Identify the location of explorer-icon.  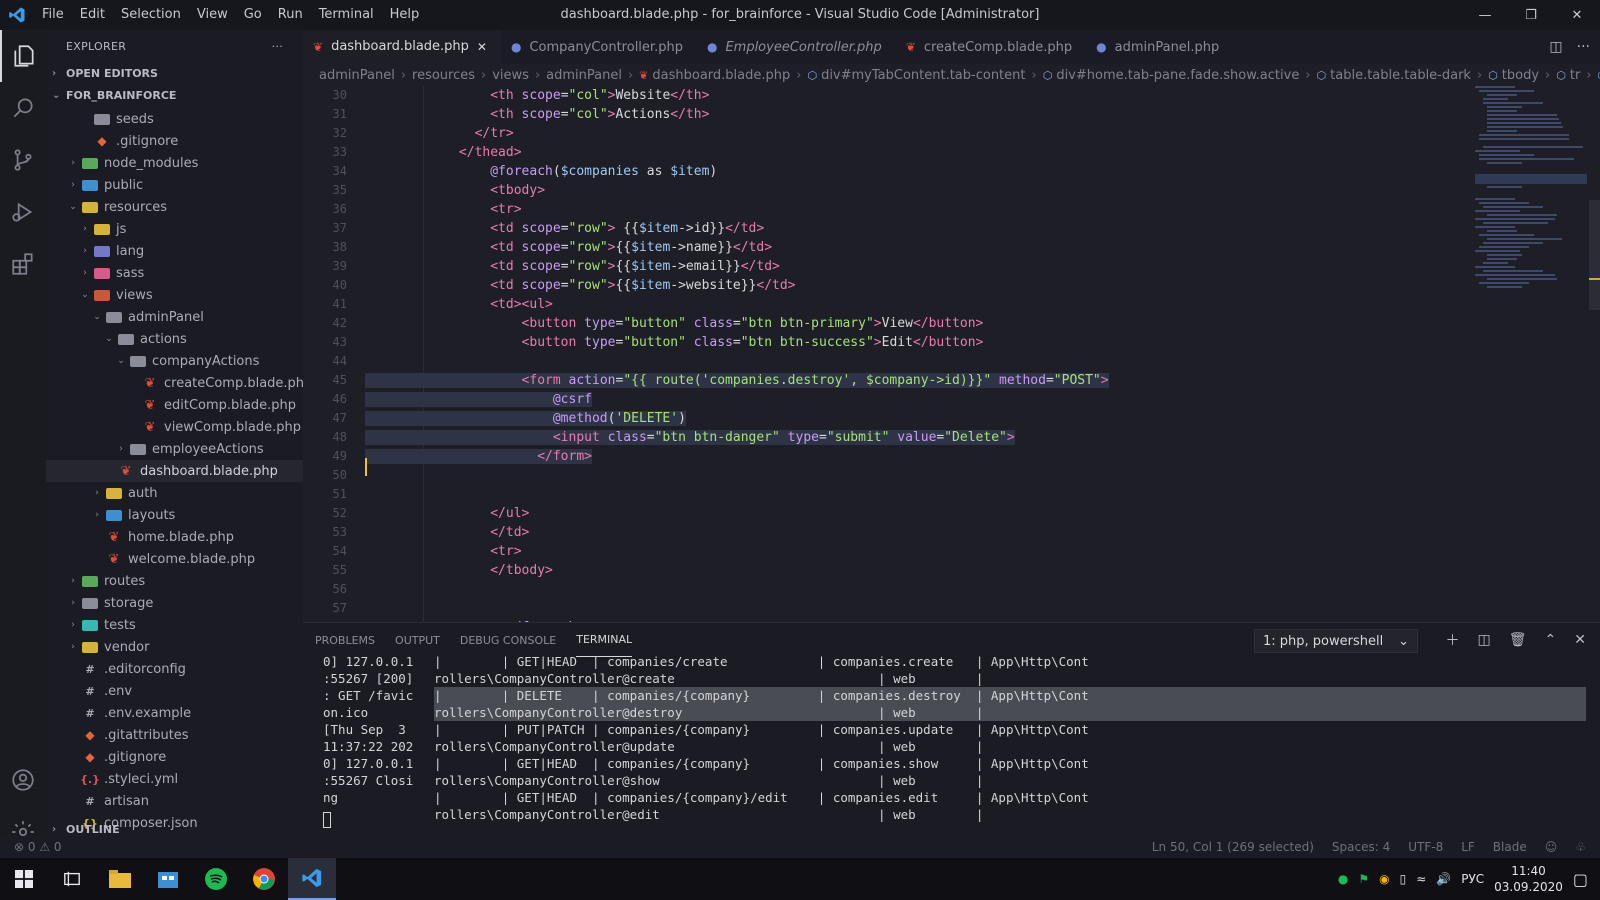
(23, 56).